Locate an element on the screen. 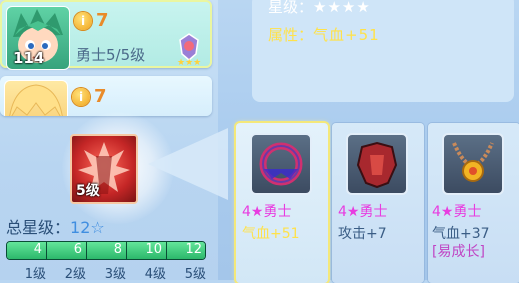  hero-portrait-icon is located at coordinates (36, 100).